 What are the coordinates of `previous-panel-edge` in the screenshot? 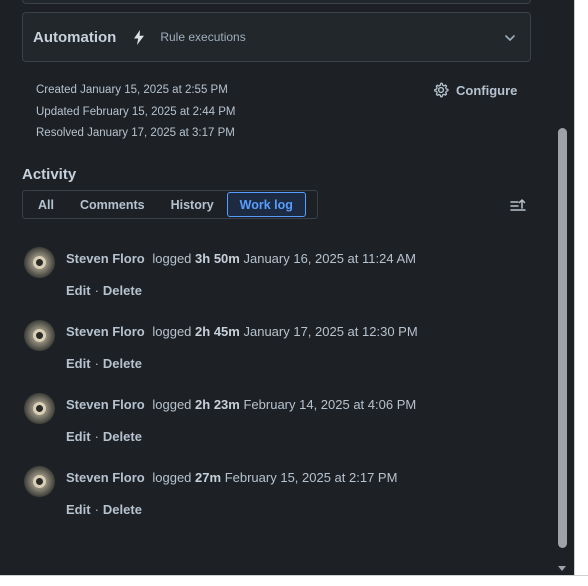 It's located at (276, 2).